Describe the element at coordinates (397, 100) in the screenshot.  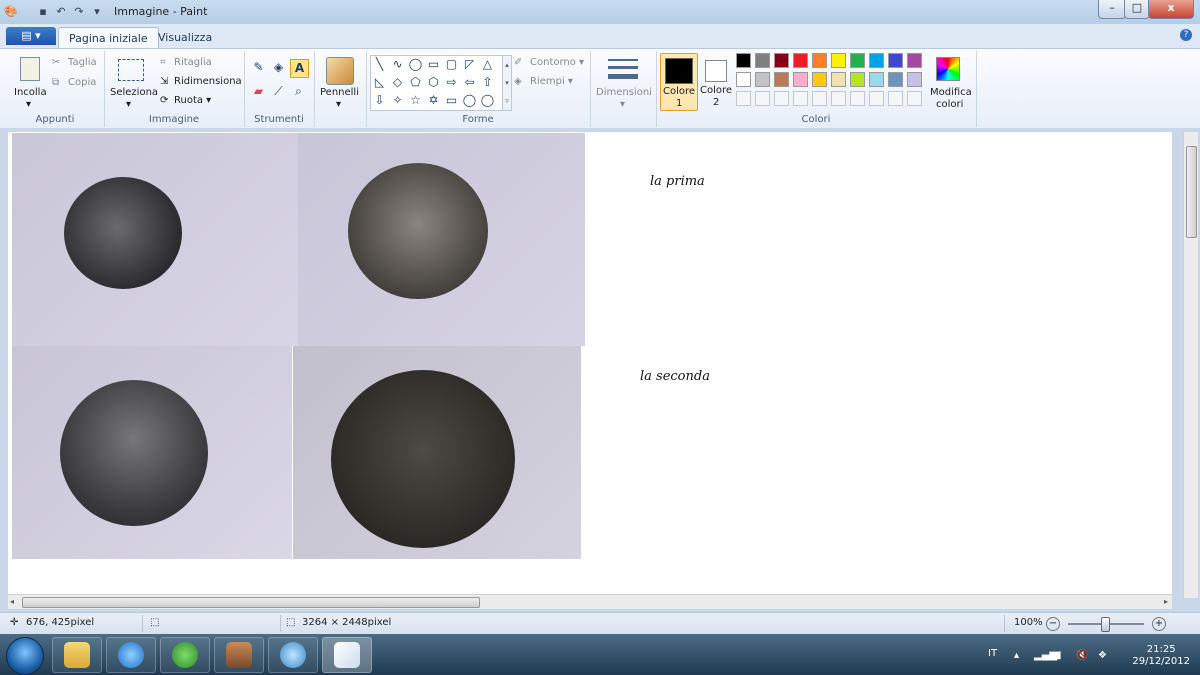
I see `shape-four-point-star: ✧` at that location.